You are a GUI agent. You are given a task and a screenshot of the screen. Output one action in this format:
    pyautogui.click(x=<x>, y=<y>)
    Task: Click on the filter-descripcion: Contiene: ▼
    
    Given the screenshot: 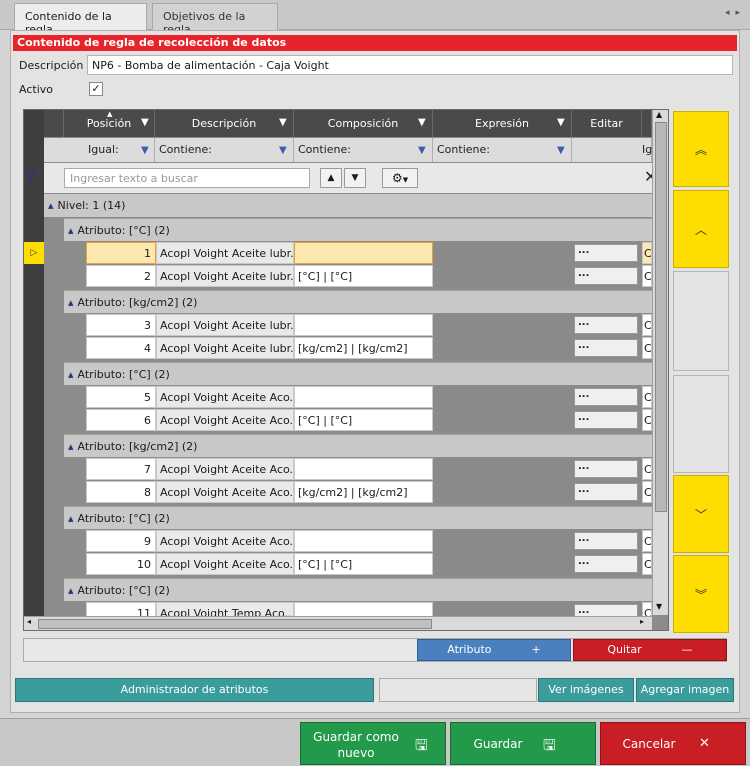 What is the action you would take?
    pyautogui.click(x=224, y=150)
    